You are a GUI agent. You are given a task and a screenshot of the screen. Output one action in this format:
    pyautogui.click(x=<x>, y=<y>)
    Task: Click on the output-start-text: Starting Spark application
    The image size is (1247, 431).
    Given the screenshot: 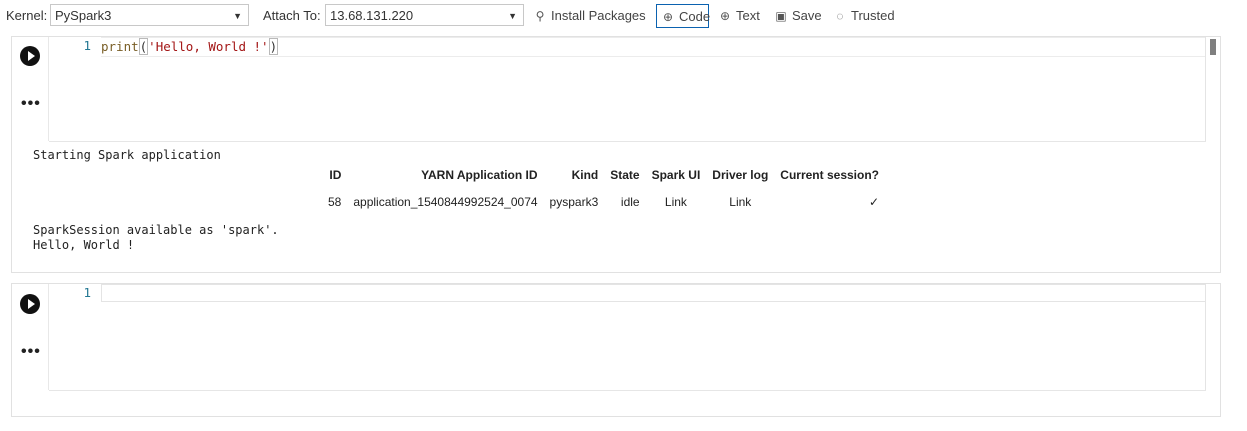 What is the action you would take?
    pyautogui.click(x=127, y=155)
    